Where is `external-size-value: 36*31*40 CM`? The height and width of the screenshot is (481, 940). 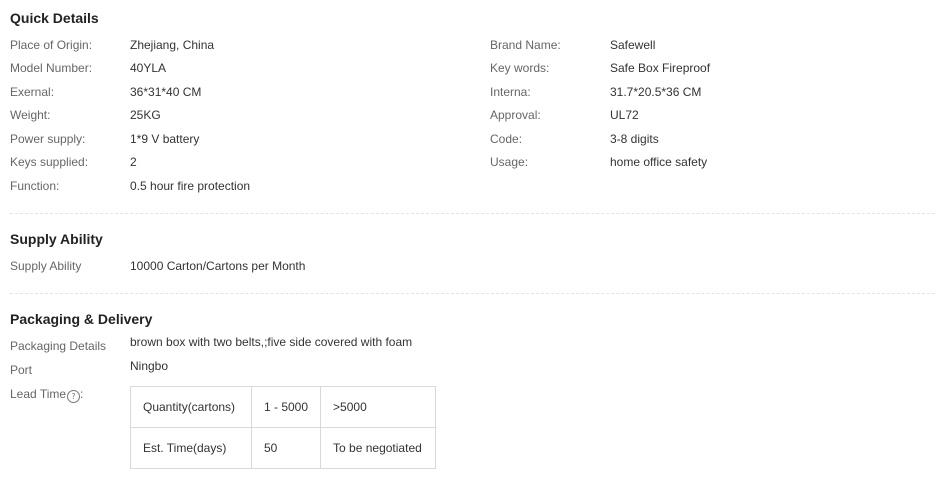
external-size-value: 36*31*40 CM is located at coordinates (166, 92).